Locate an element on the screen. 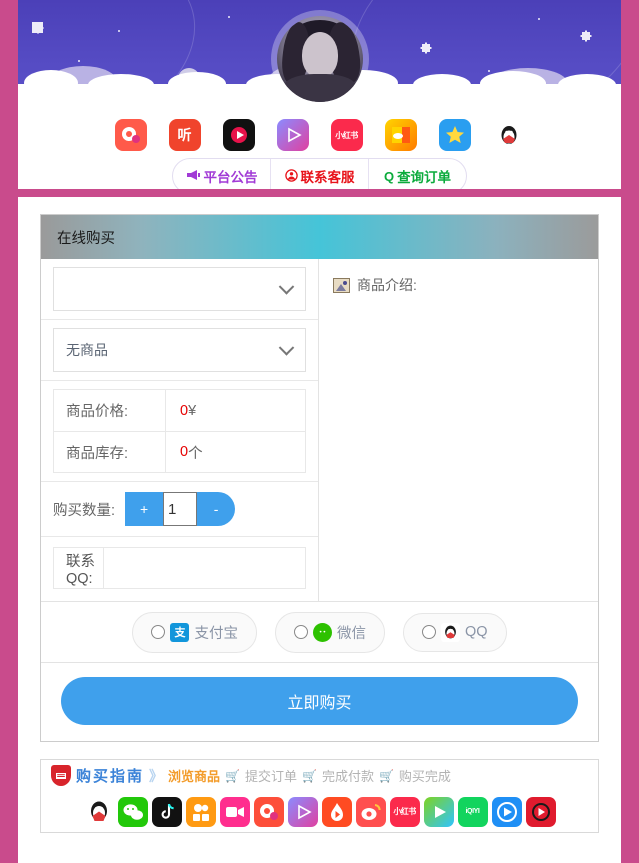 This screenshot has width=639, height=863. payment-wechat-label: 微信 is located at coordinates (351, 633).